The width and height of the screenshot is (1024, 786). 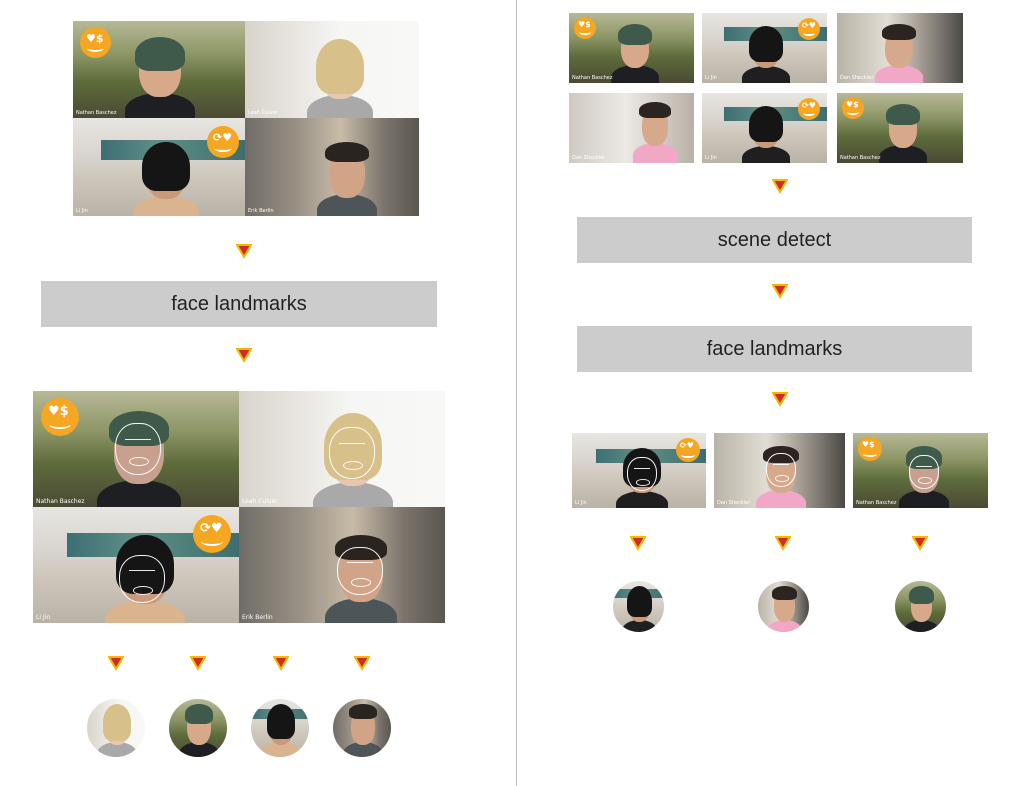 I want to click on tile-leah-landmarks: Leah Culver, so click(x=342, y=449).